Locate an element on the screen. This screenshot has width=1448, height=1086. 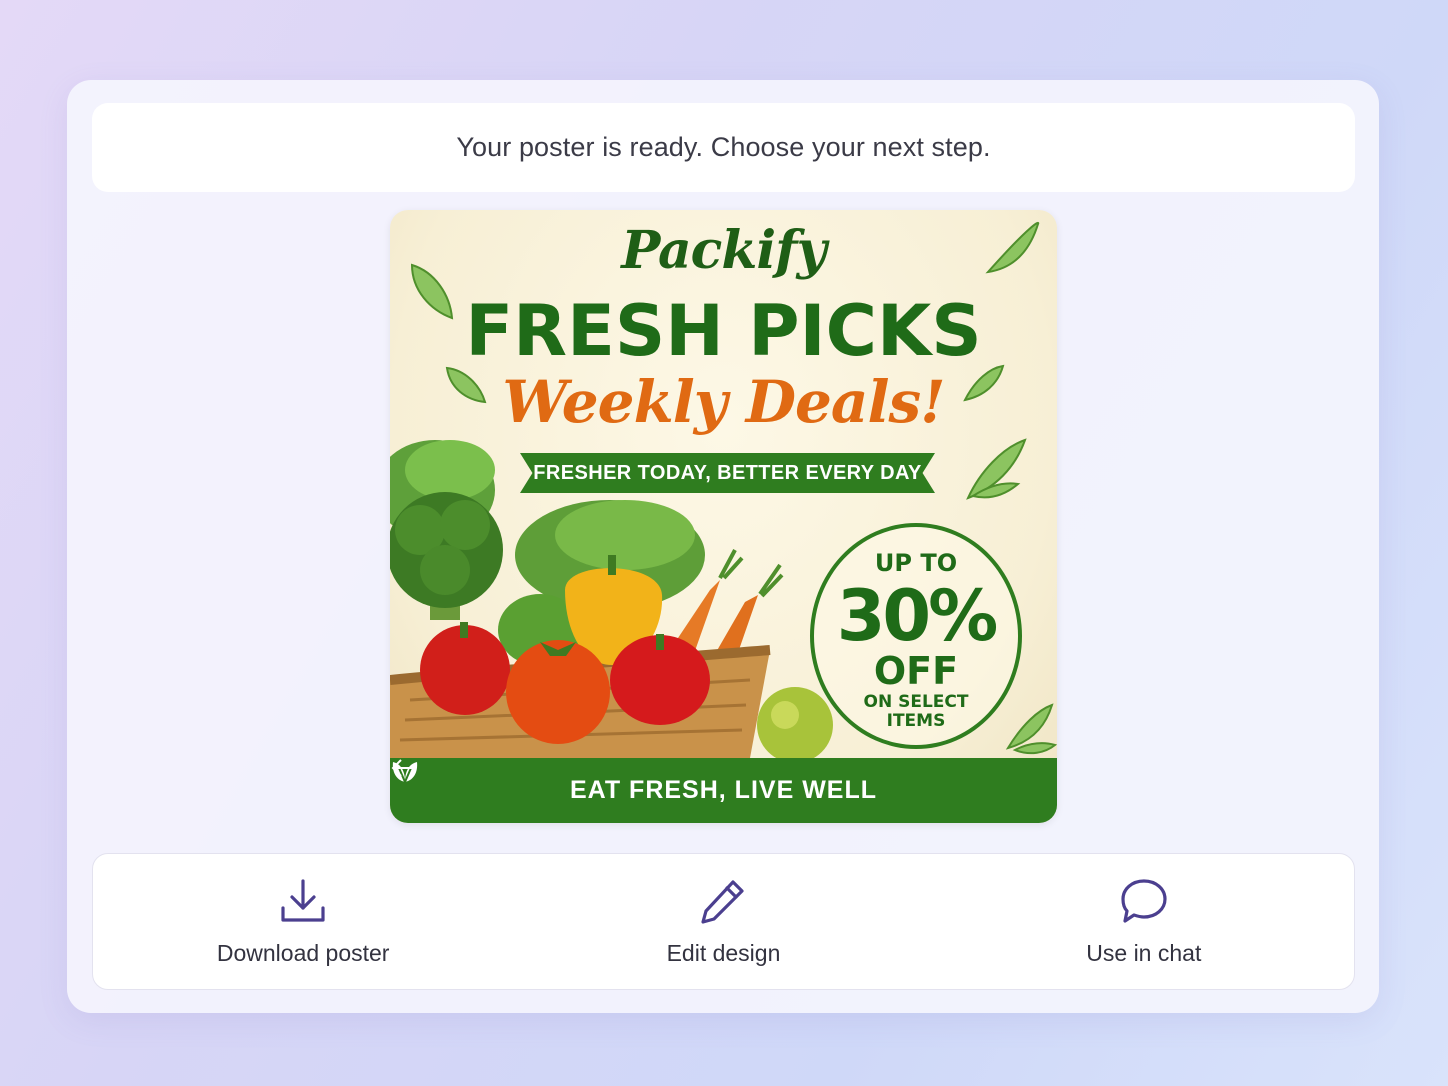
poster-subheadline: Weekly Deals! is located at coordinates (723, 402).